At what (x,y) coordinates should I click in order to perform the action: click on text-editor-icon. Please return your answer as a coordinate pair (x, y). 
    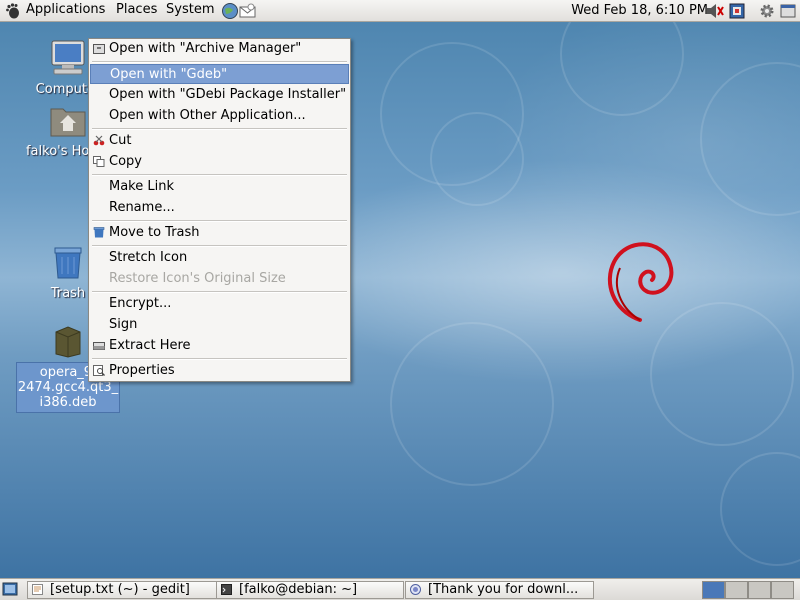
    Looking at the image, I should click on (37, 589).